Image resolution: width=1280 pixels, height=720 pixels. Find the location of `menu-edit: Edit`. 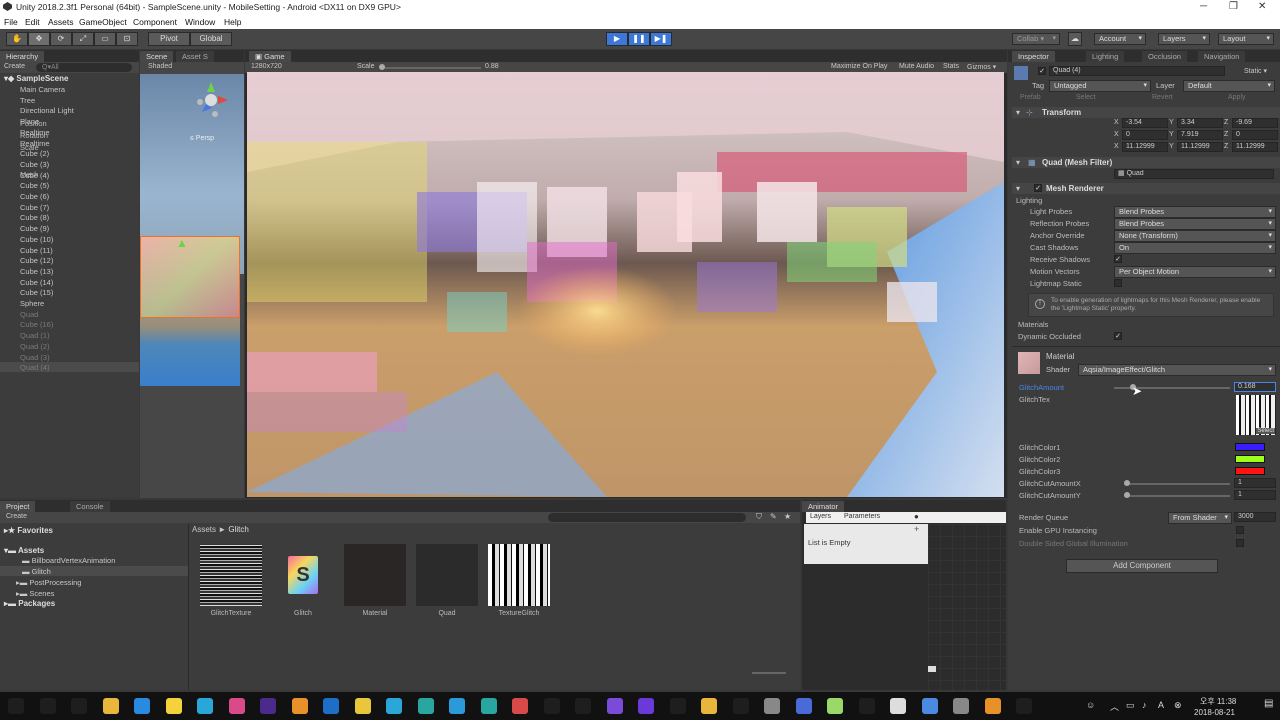

menu-edit: Edit is located at coordinates (32, 22).